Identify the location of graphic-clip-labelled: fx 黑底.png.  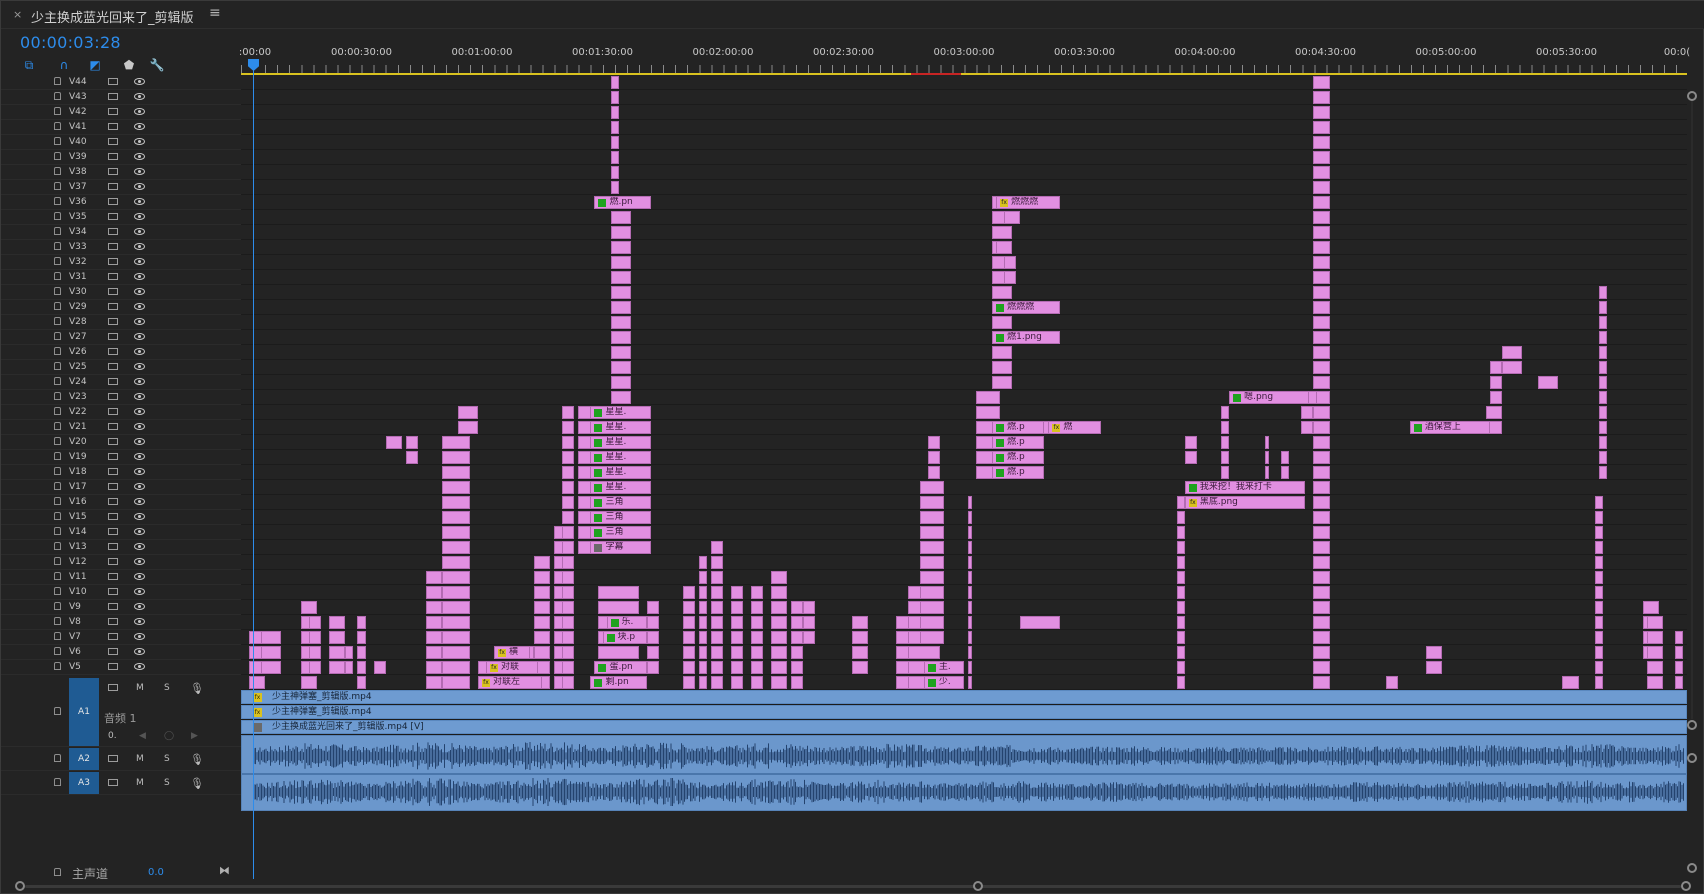
(1245, 502).